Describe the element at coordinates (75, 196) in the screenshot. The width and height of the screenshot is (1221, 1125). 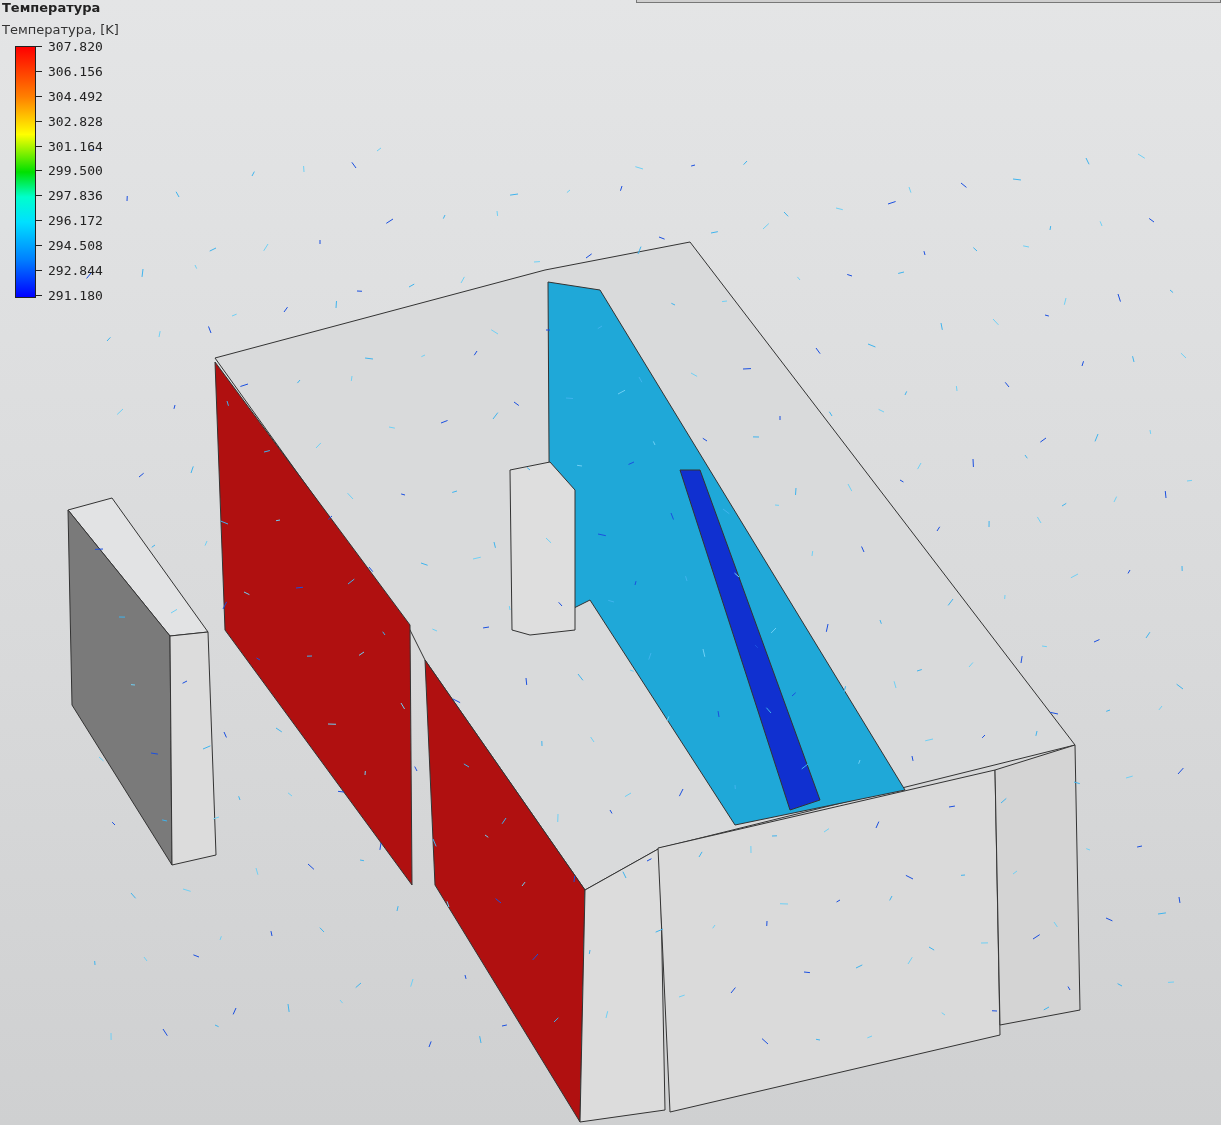
I see `scale-label: 297.836` at that location.